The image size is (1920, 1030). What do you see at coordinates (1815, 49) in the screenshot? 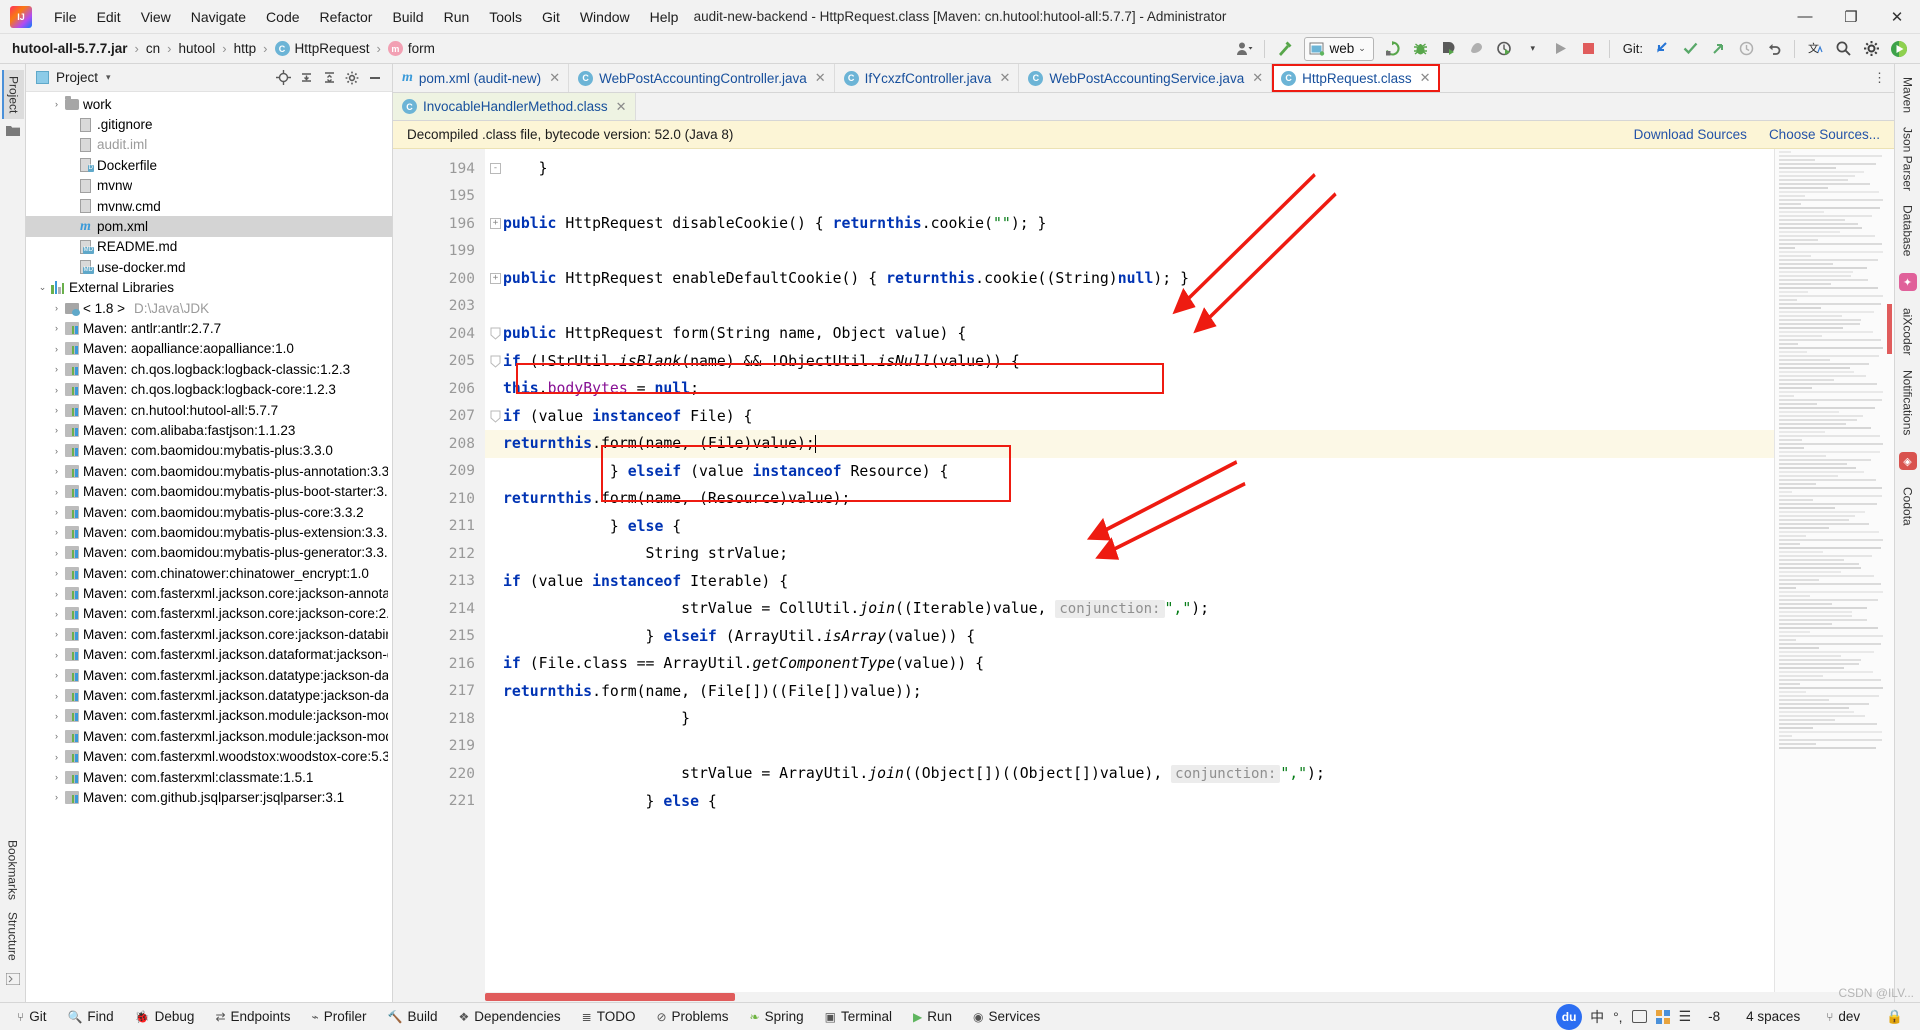
I see `translate-icon: 文` at bounding box center [1815, 49].